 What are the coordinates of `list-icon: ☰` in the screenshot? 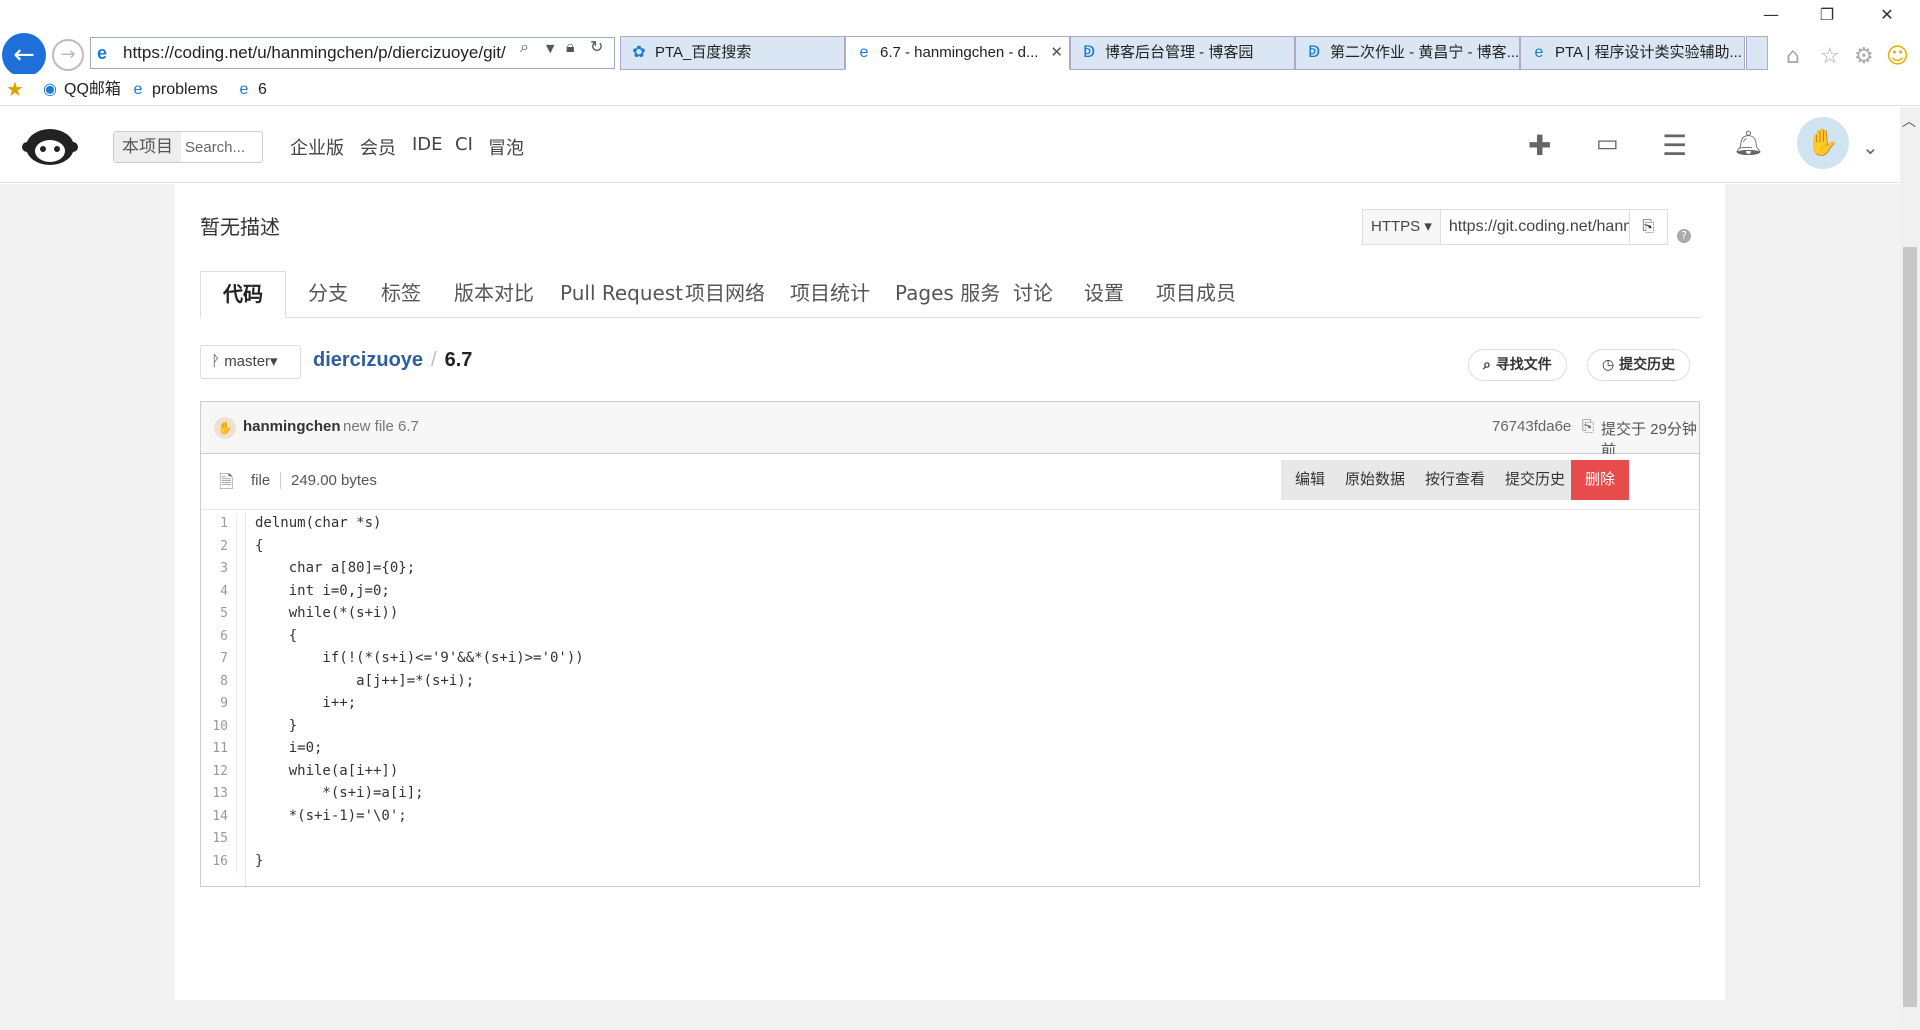 It's located at (1674, 145).